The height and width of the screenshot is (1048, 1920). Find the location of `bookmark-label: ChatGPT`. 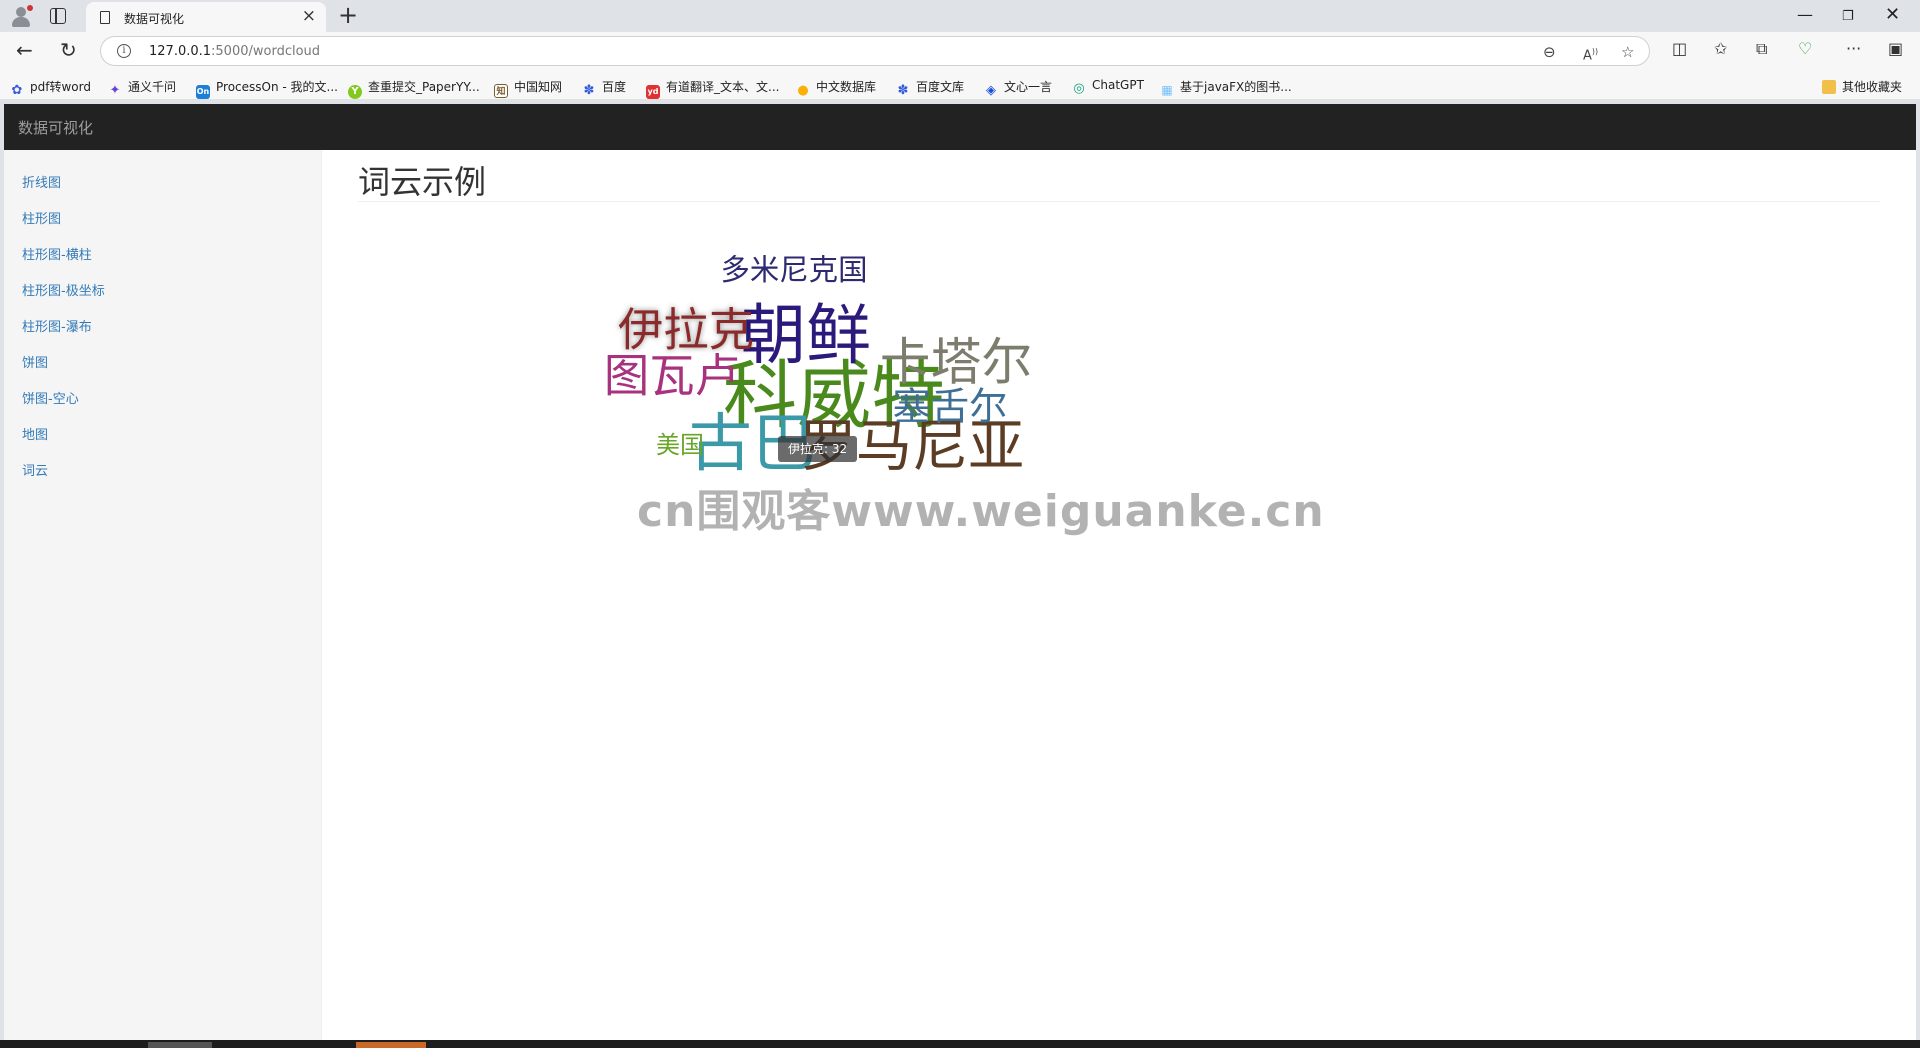

bookmark-label: ChatGPT is located at coordinates (1118, 85).